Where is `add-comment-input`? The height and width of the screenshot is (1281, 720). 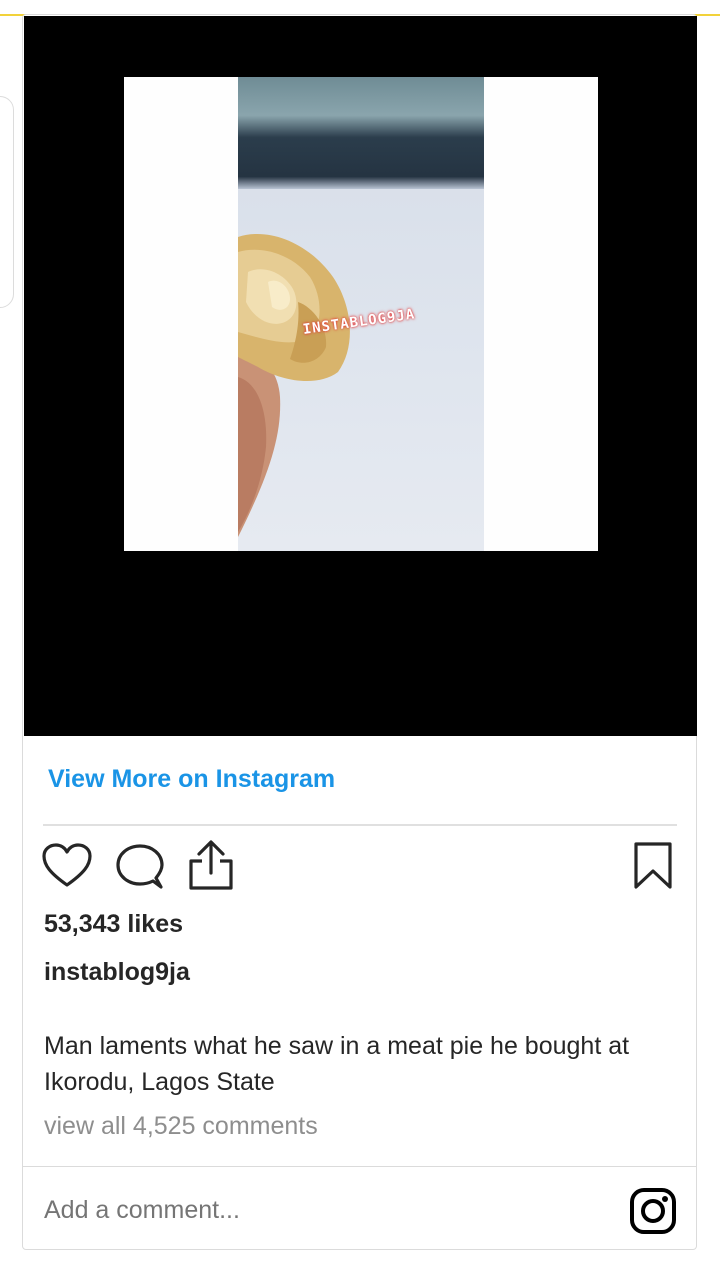
add-comment-input is located at coordinates (324, 1210).